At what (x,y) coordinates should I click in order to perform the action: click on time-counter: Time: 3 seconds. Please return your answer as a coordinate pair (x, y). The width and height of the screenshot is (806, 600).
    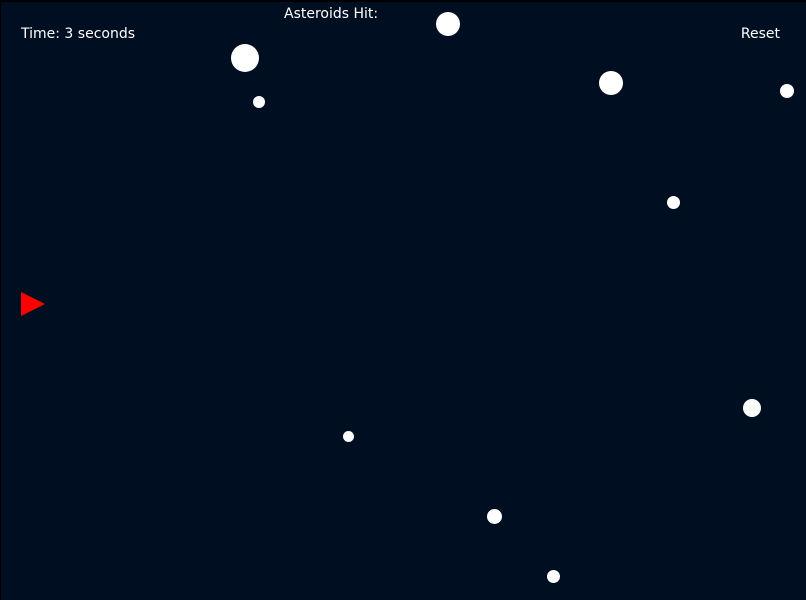
    Looking at the image, I should click on (78, 34).